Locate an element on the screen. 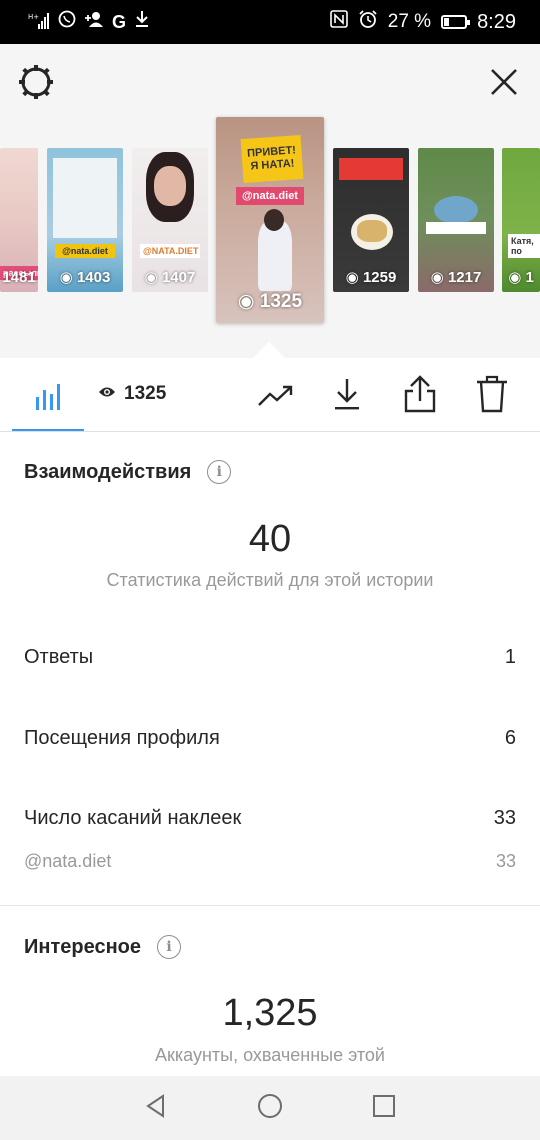 The height and width of the screenshot is (1140, 540). section-divider is located at coordinates (270, 905).